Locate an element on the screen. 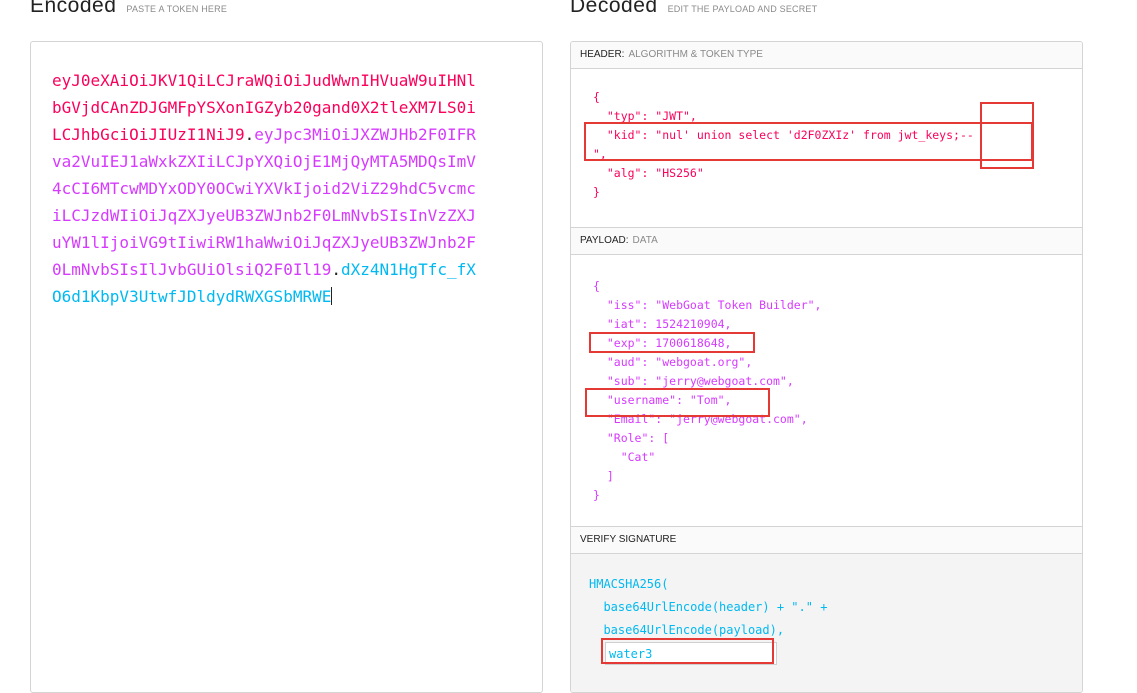  header-section-sublabel: ALGORITHM & TOKEN TYPE is located at coordinates (695, 54).